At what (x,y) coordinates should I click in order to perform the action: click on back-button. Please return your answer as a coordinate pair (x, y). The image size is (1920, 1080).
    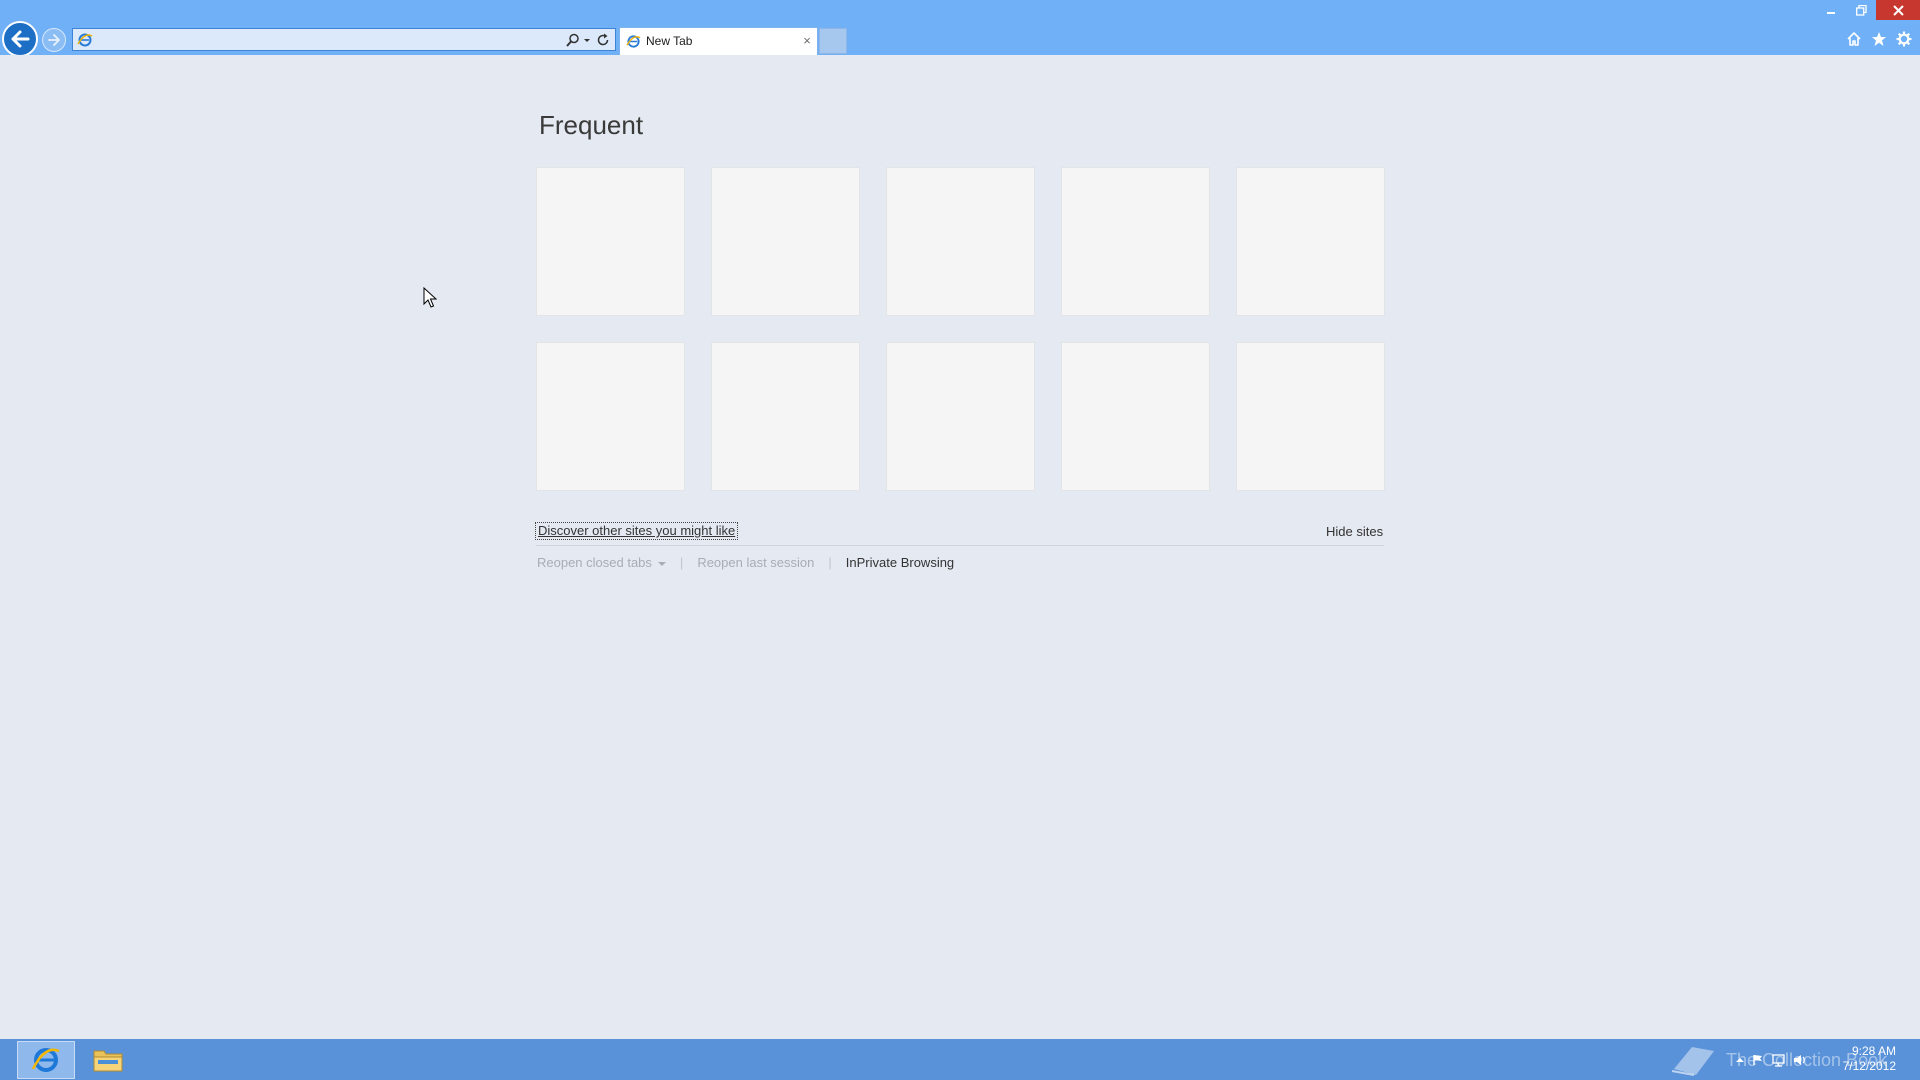
    Looking at the image, I should click on (20, 39).